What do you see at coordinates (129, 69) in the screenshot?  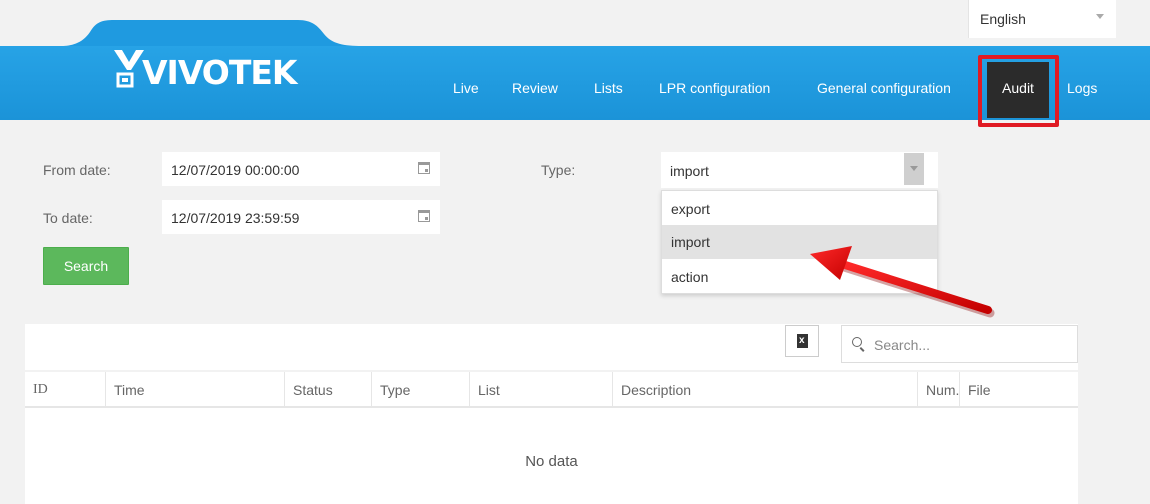 I see `logo-mark-icon` at bounding box center [129, 69].